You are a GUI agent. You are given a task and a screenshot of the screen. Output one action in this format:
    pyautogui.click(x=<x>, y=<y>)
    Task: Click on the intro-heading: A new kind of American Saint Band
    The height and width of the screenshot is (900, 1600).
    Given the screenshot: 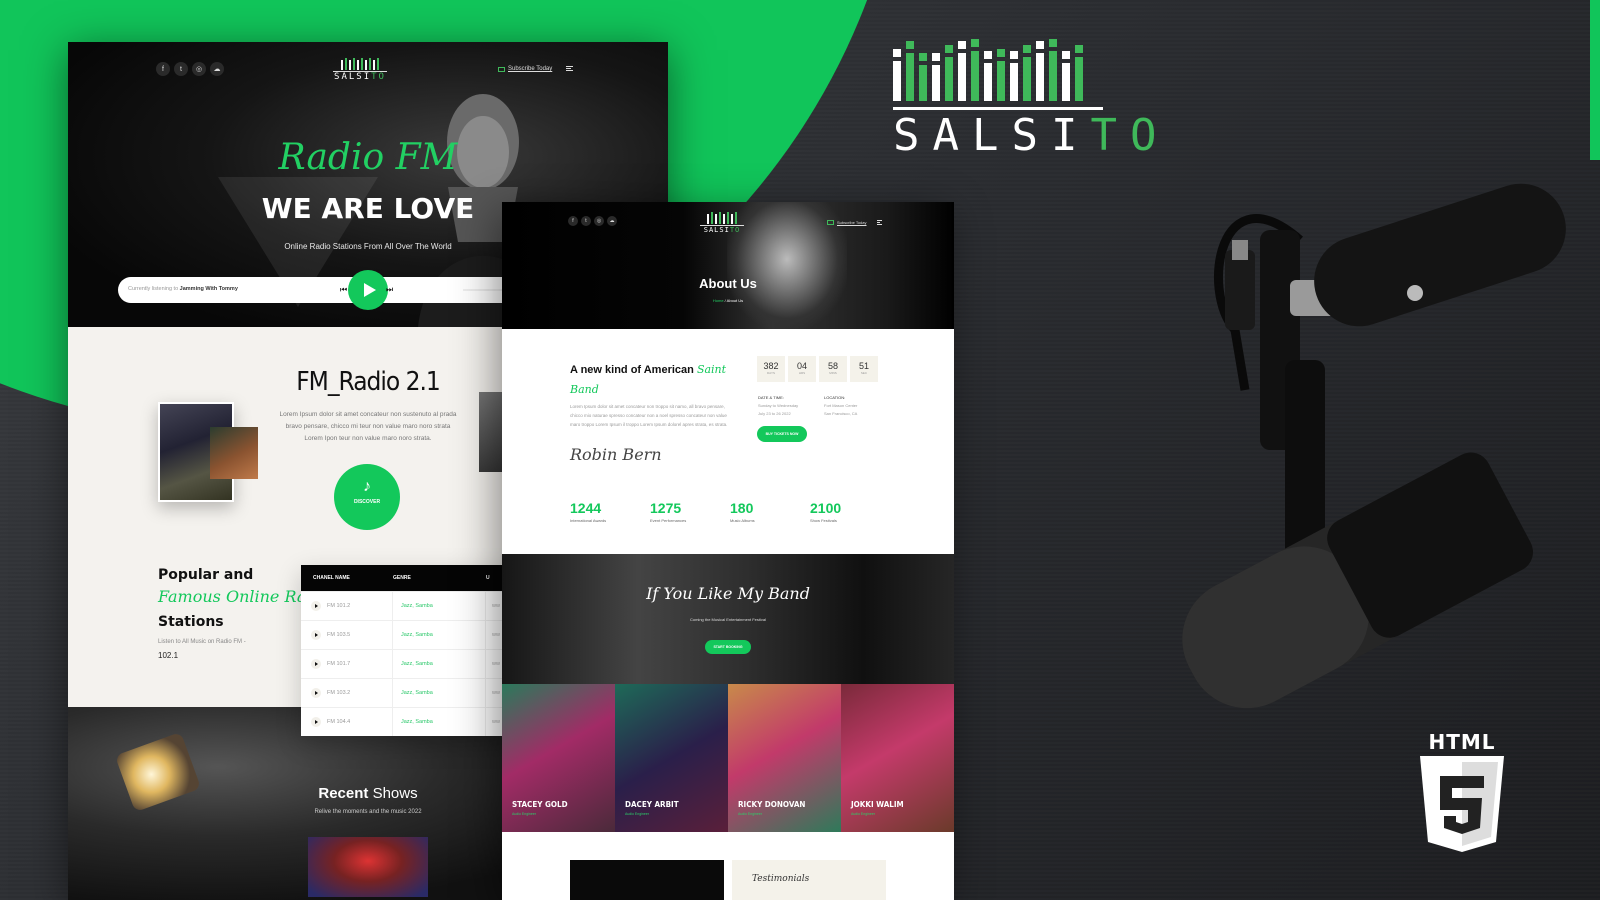 What is the action you would take?
    pyautogui.click(x=648, y=379)
    